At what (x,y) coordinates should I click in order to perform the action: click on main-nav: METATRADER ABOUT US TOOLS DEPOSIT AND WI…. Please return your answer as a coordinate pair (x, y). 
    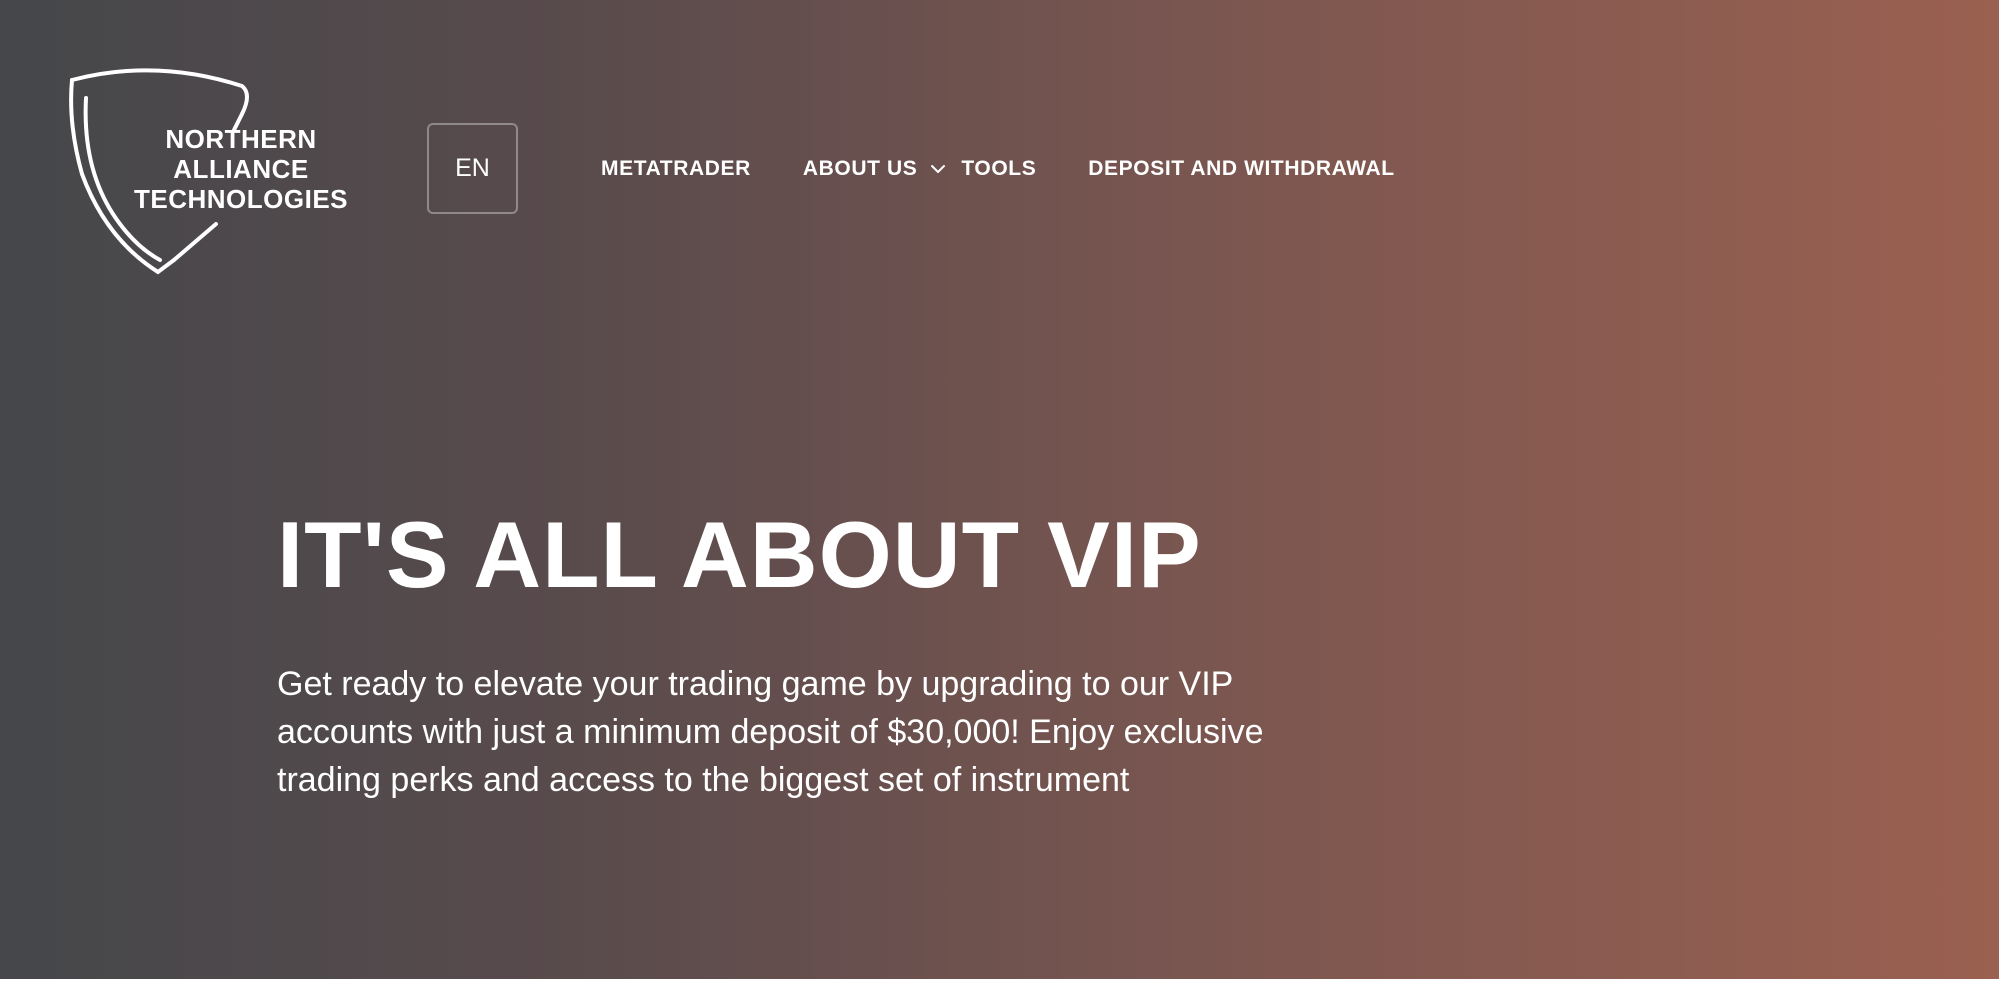
    Looking at the image, I should click on (998, 169).